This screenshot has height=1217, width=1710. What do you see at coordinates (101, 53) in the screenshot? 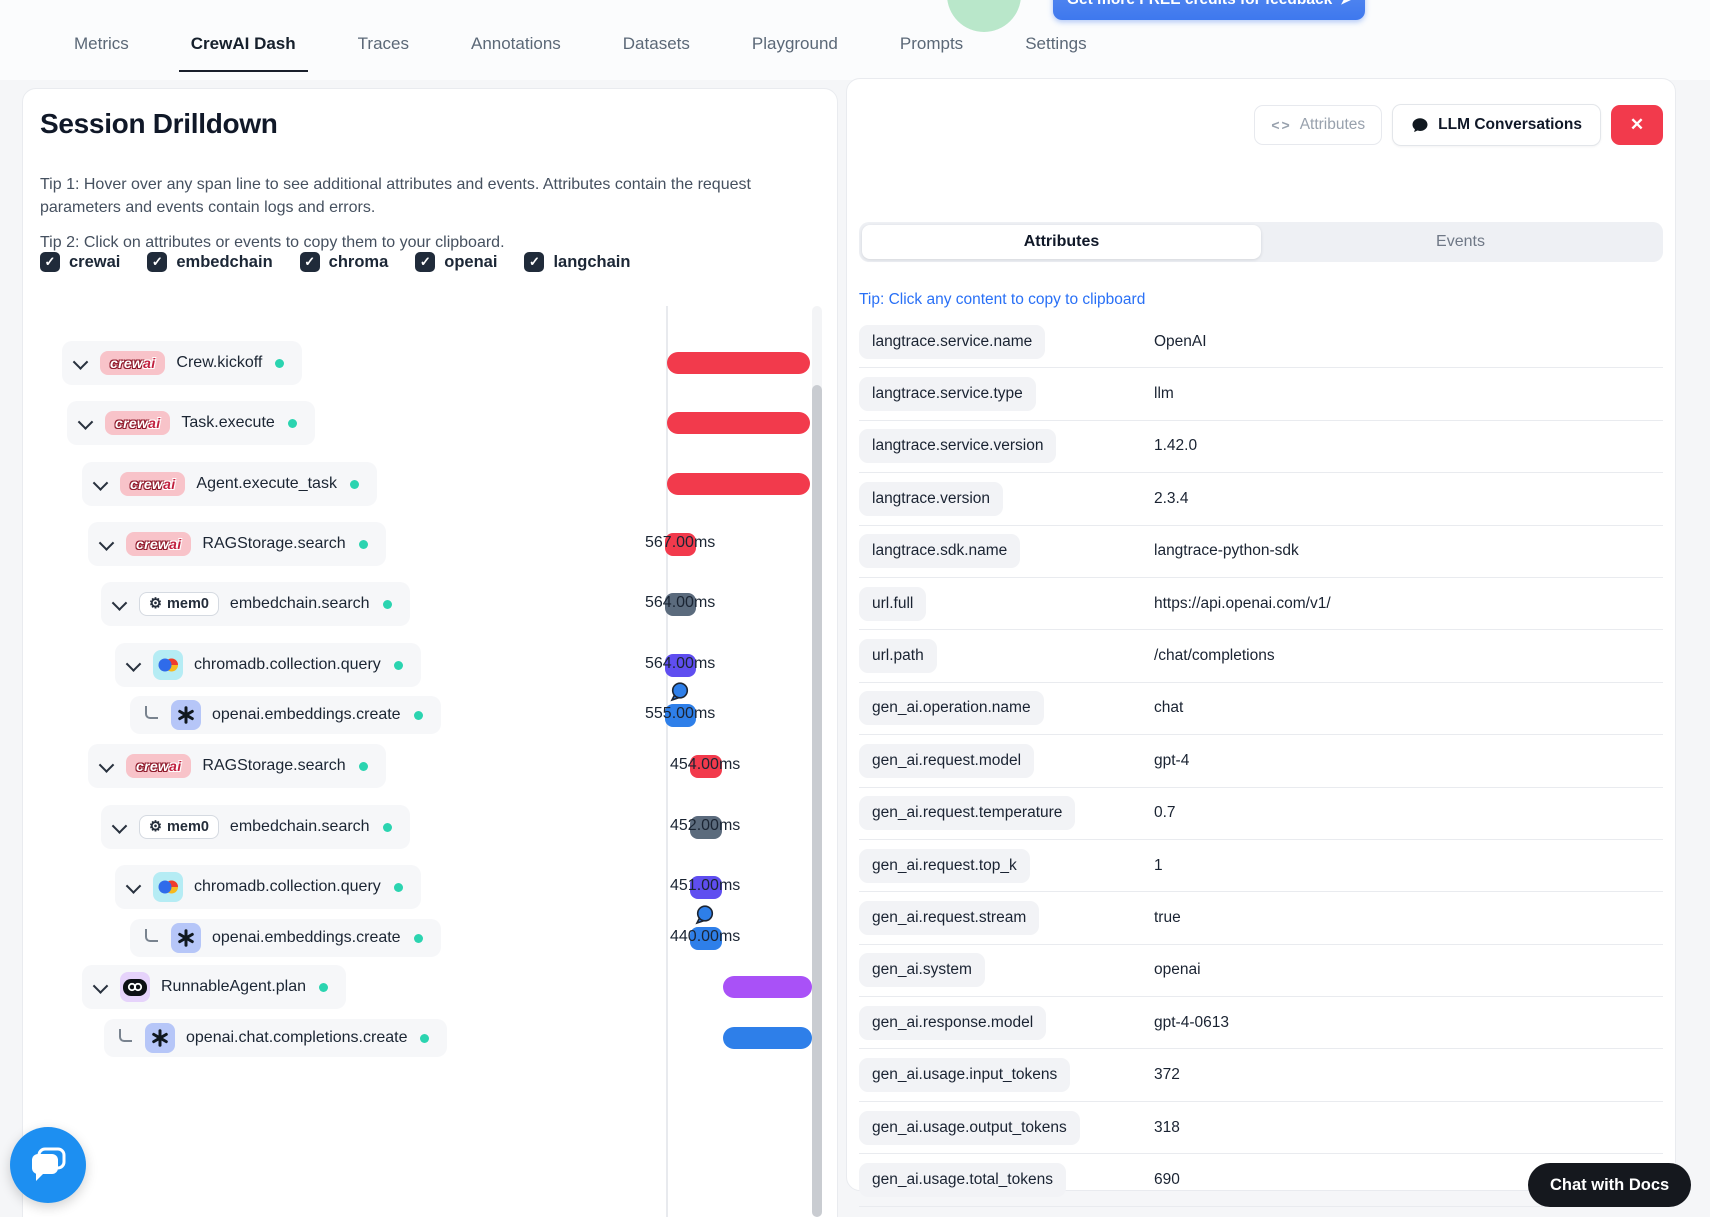
I see `tab-metrics: Metrics` at bounding box center [101, 53].